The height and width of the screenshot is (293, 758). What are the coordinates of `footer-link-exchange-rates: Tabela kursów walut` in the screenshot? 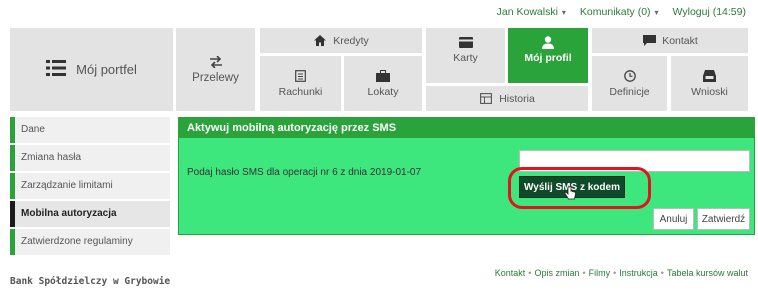 It's located at (707, 273).